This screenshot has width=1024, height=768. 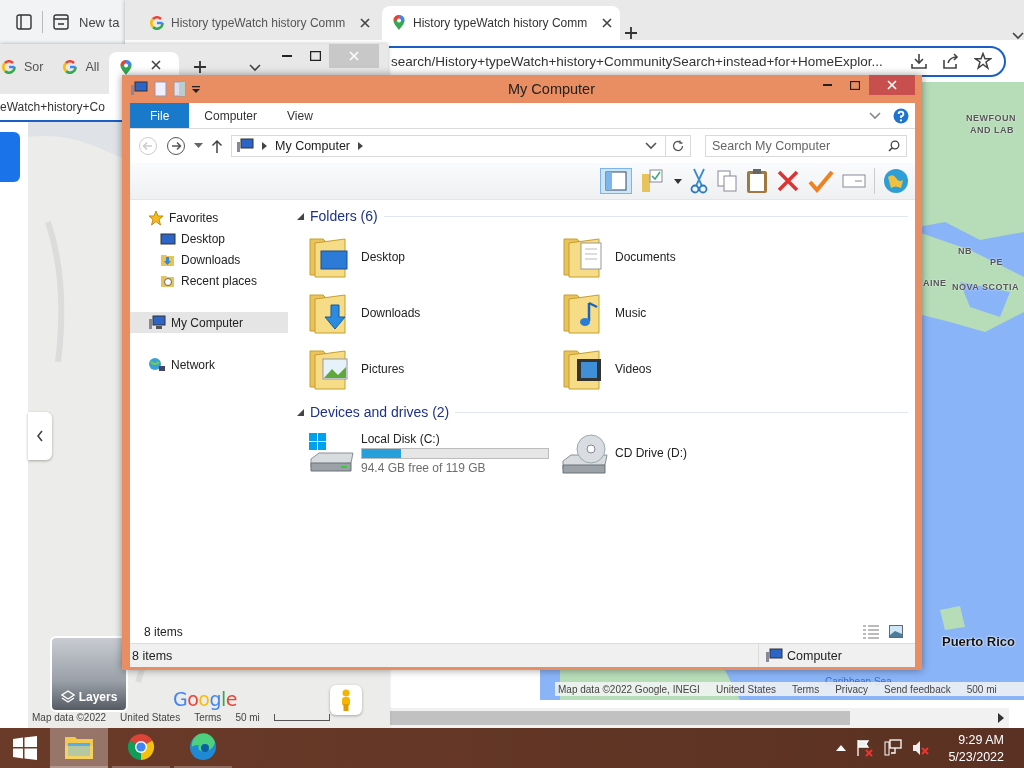 I want to click on address-field: My Computer, so click(x=461, y=146).